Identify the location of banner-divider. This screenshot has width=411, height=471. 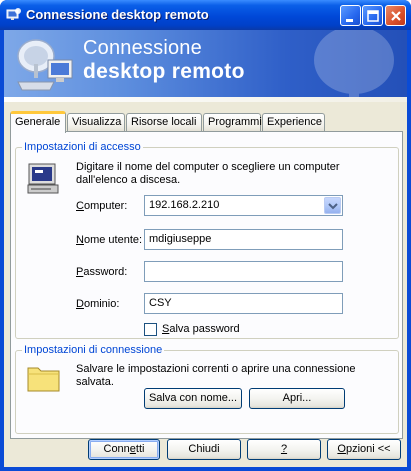
(205, 99).